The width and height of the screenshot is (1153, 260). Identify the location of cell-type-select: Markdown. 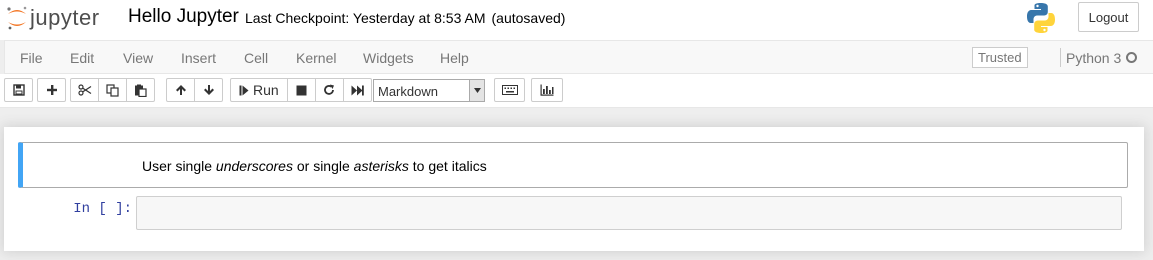
(429, 90).